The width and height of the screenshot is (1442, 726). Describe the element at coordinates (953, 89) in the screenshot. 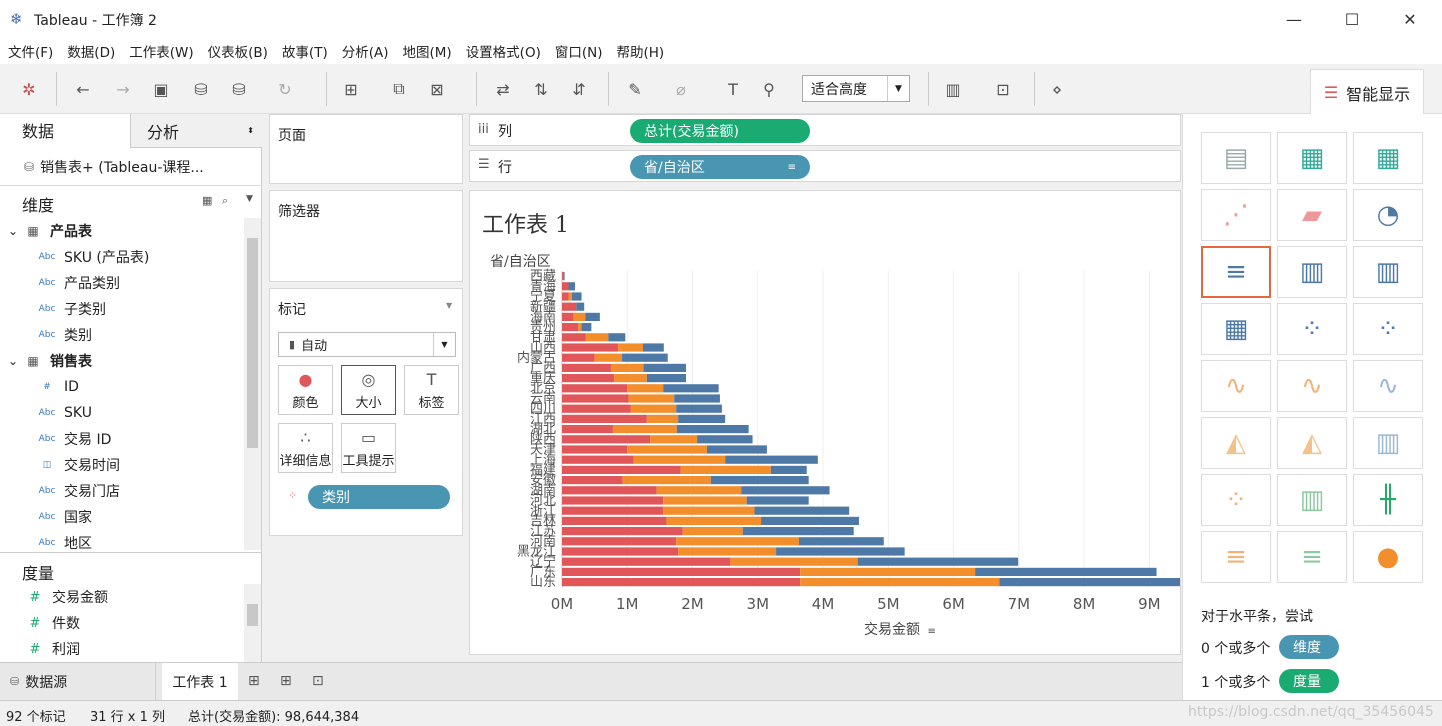

I see `show-cards-icon: ▥` at that location.